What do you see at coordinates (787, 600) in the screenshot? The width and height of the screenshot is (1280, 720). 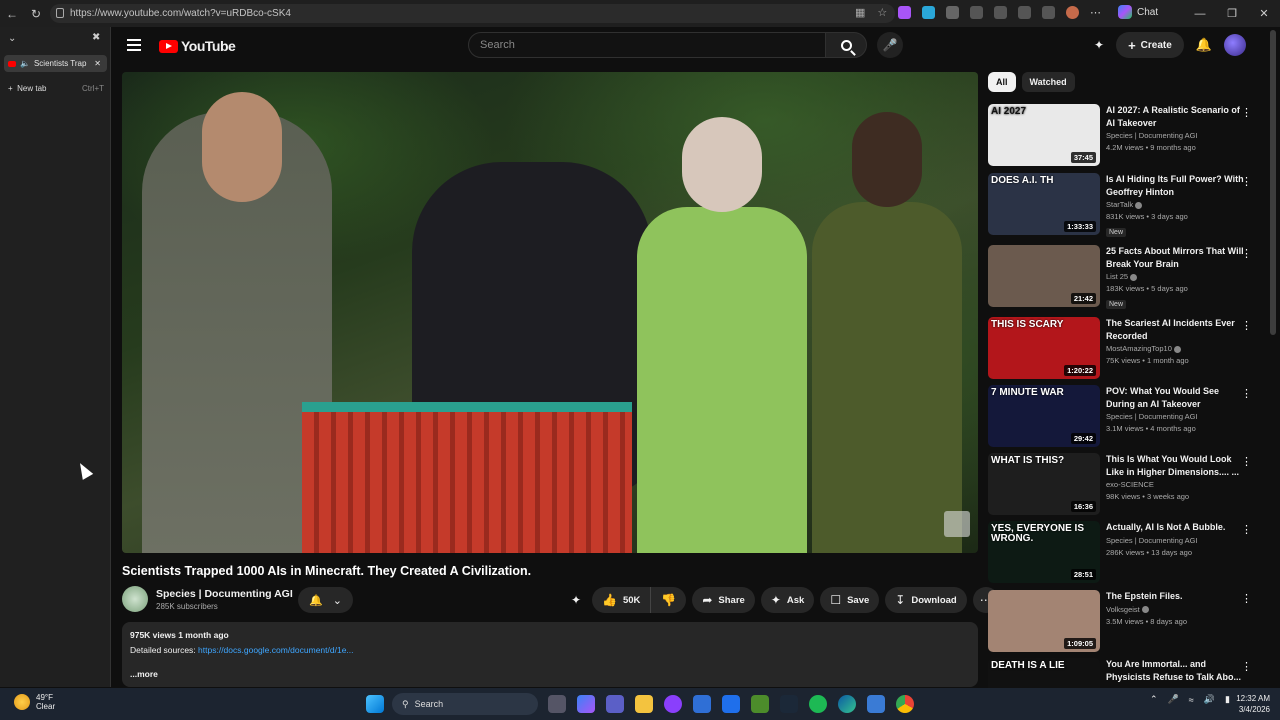 I see `ask-button: ✦ Ask` at bounding box center [787, 600].